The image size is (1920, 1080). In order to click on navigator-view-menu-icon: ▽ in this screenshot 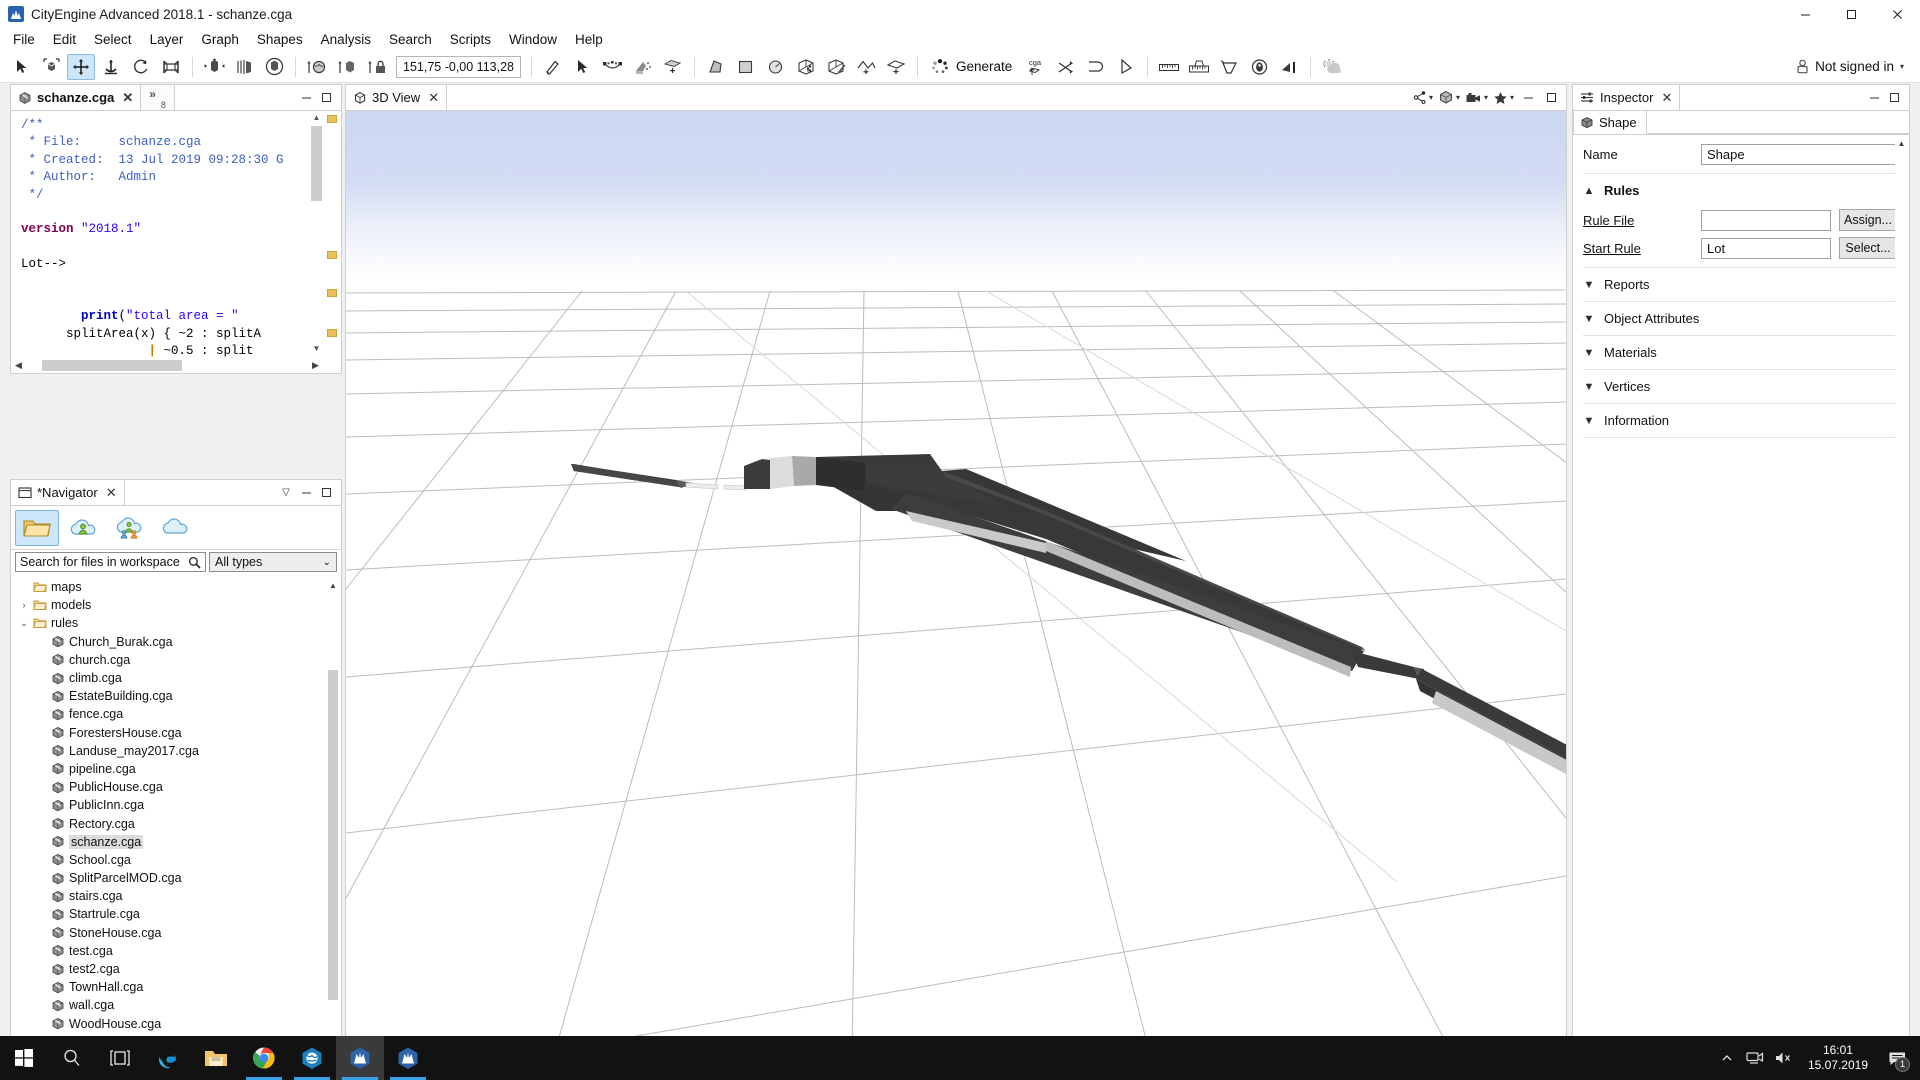, I will do `click(286, 493)`.